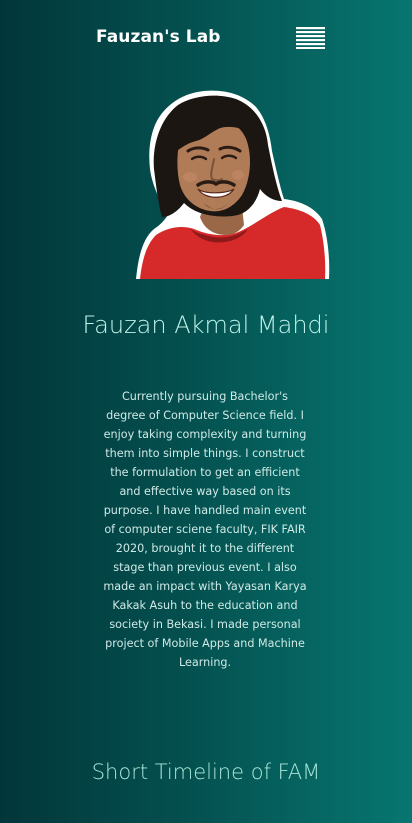  I want to click on profile-photo-illustration, so click(233, 184).